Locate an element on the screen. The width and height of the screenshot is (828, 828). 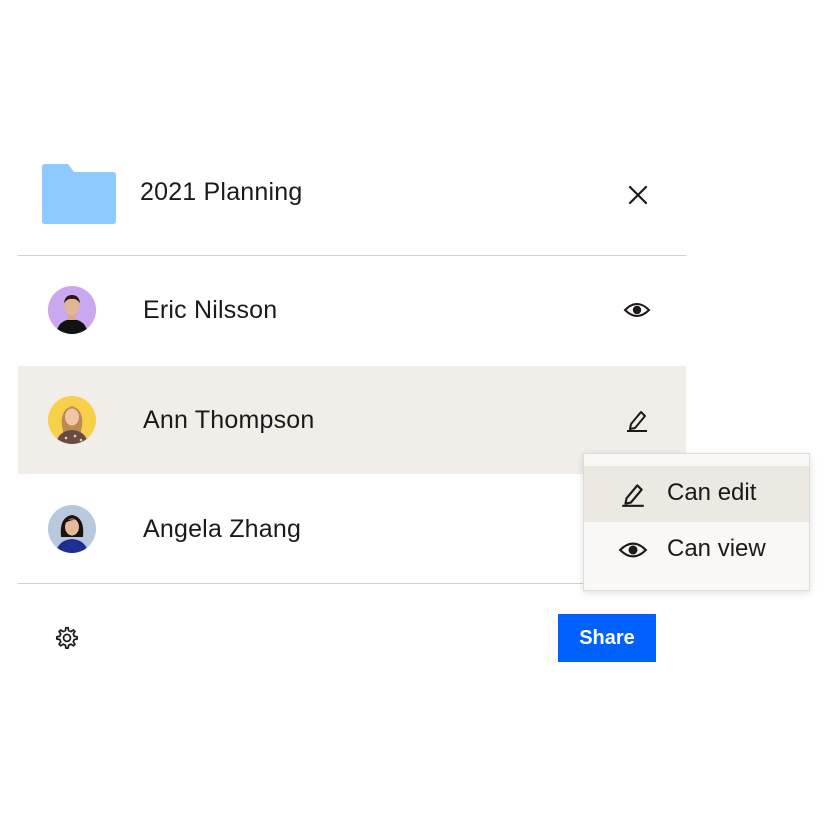
menu-item-can-view: Can view is located at coordinates (696, 550).